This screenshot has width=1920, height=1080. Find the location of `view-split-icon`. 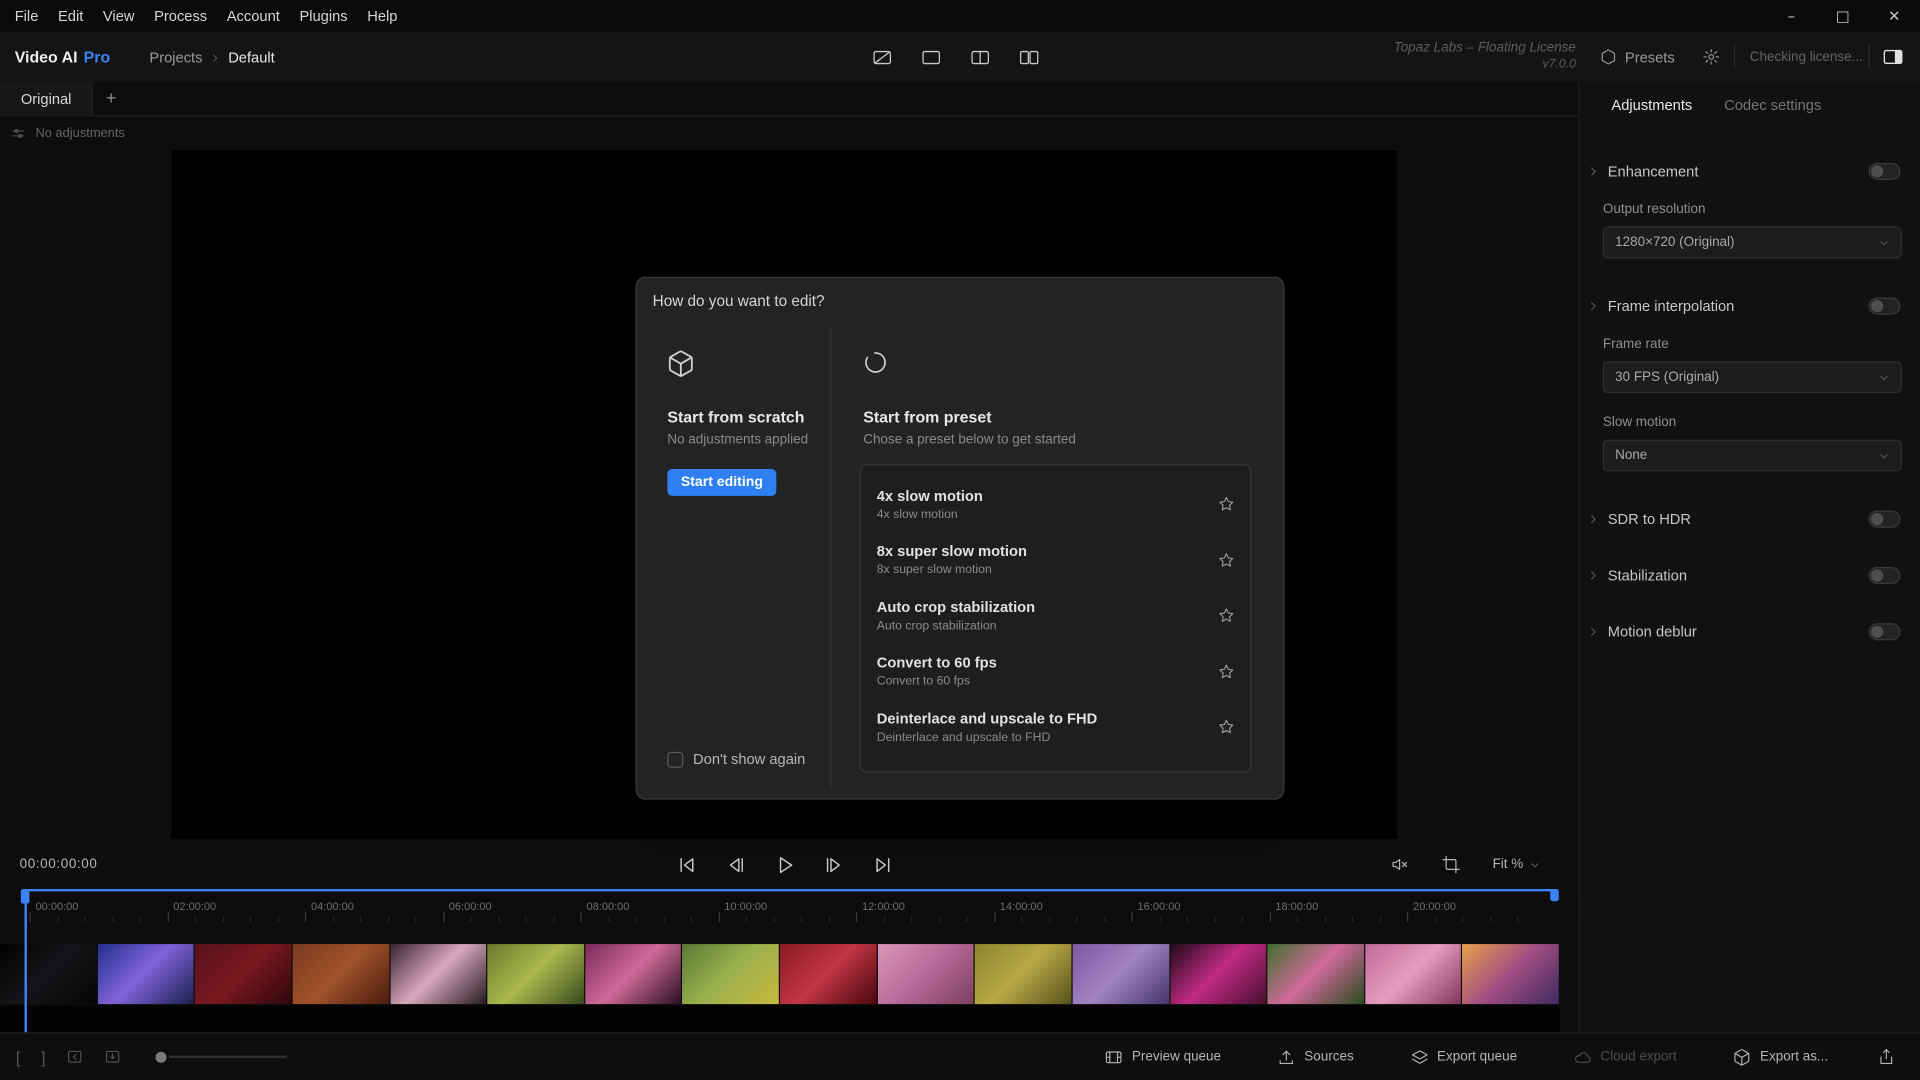

view-split-icon is located at coordinates (882, 57).